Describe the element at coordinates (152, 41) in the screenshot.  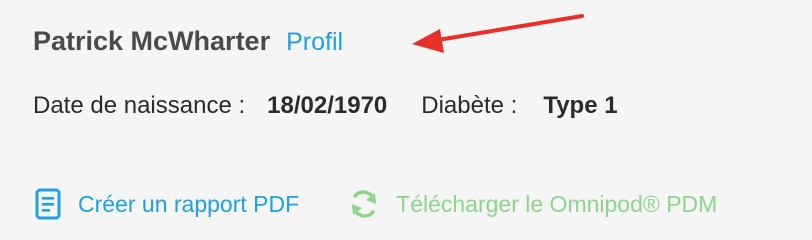
I see `patient-name: Patrick McWharter` at that location.